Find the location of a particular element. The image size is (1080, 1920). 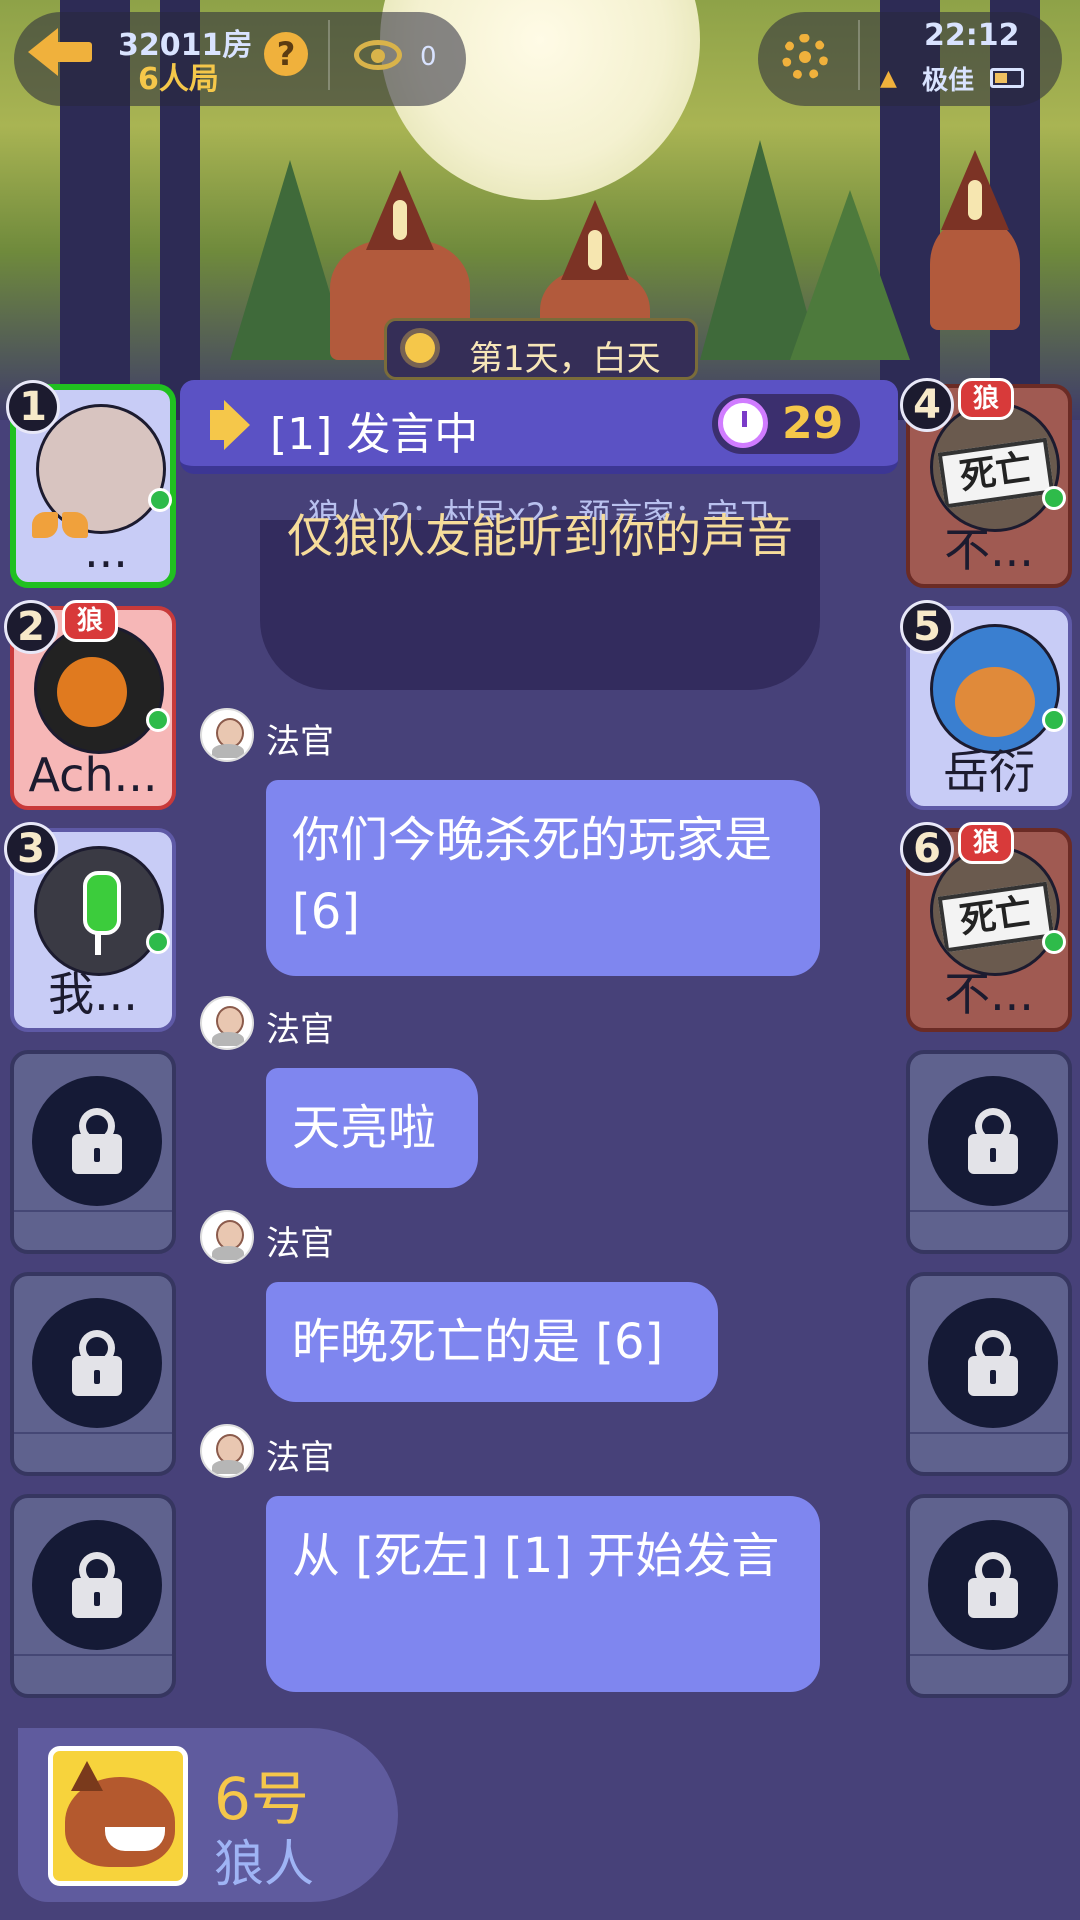

player-seat-2: Ach... 2 狼 is located at coordinates (90, 705).